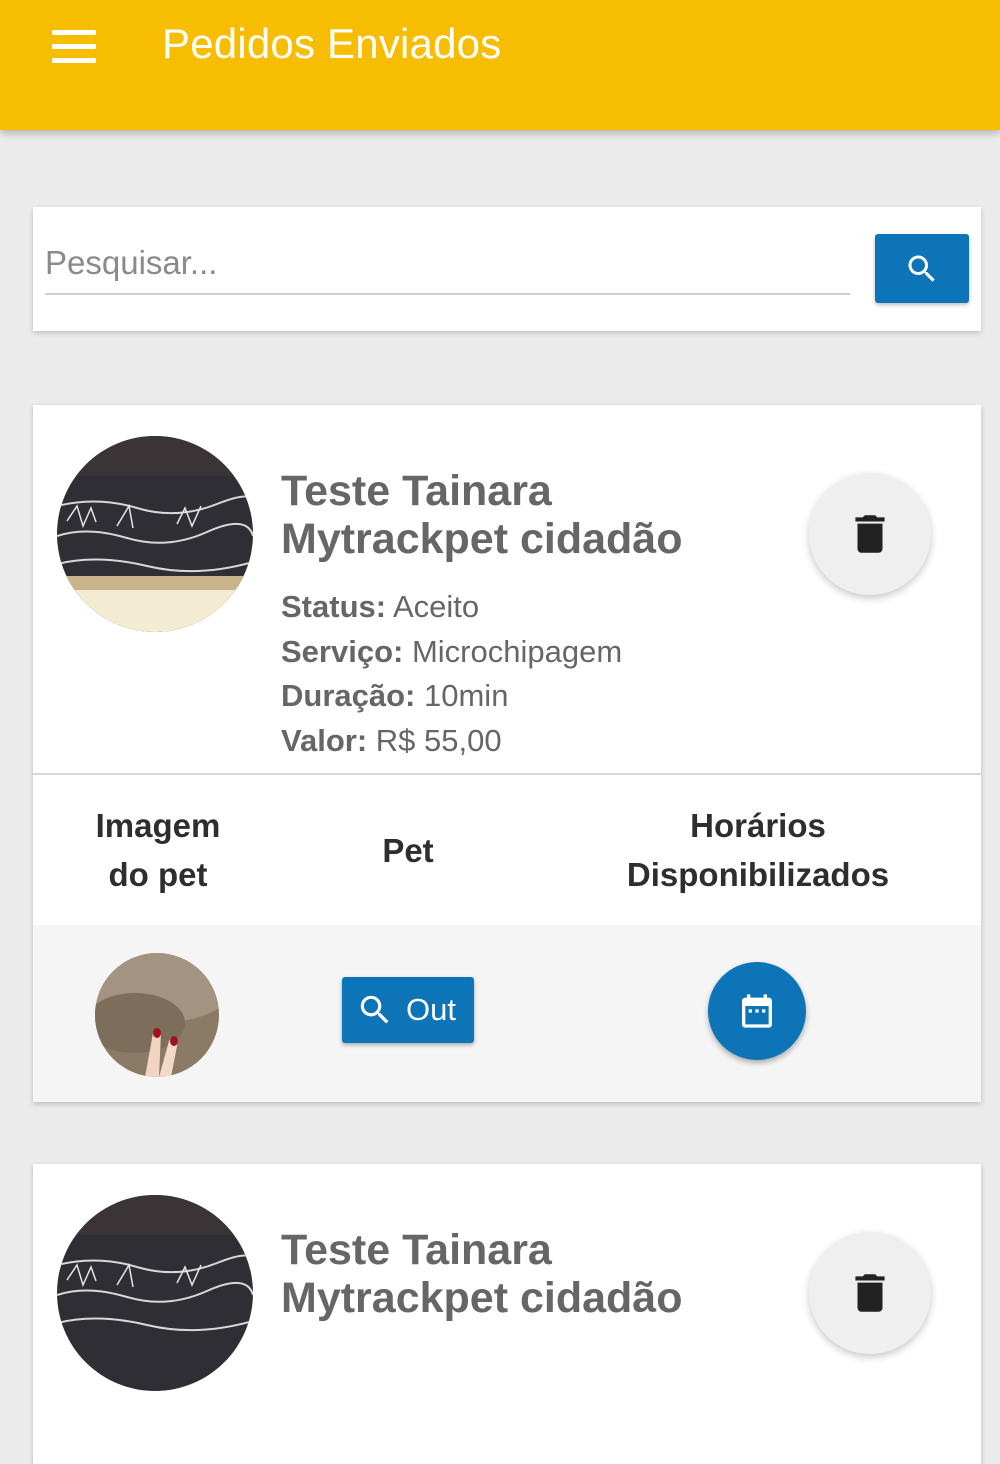 The width and height of the screenshot is (1000, 1464). I want to click on column-header-pet: Pet, so click(408, 850).